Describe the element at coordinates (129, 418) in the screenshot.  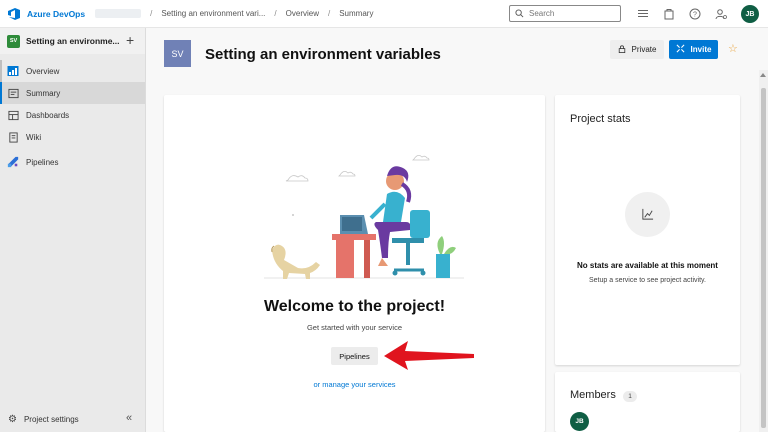
I see `collapse-sidebar-icon: «` at that location.